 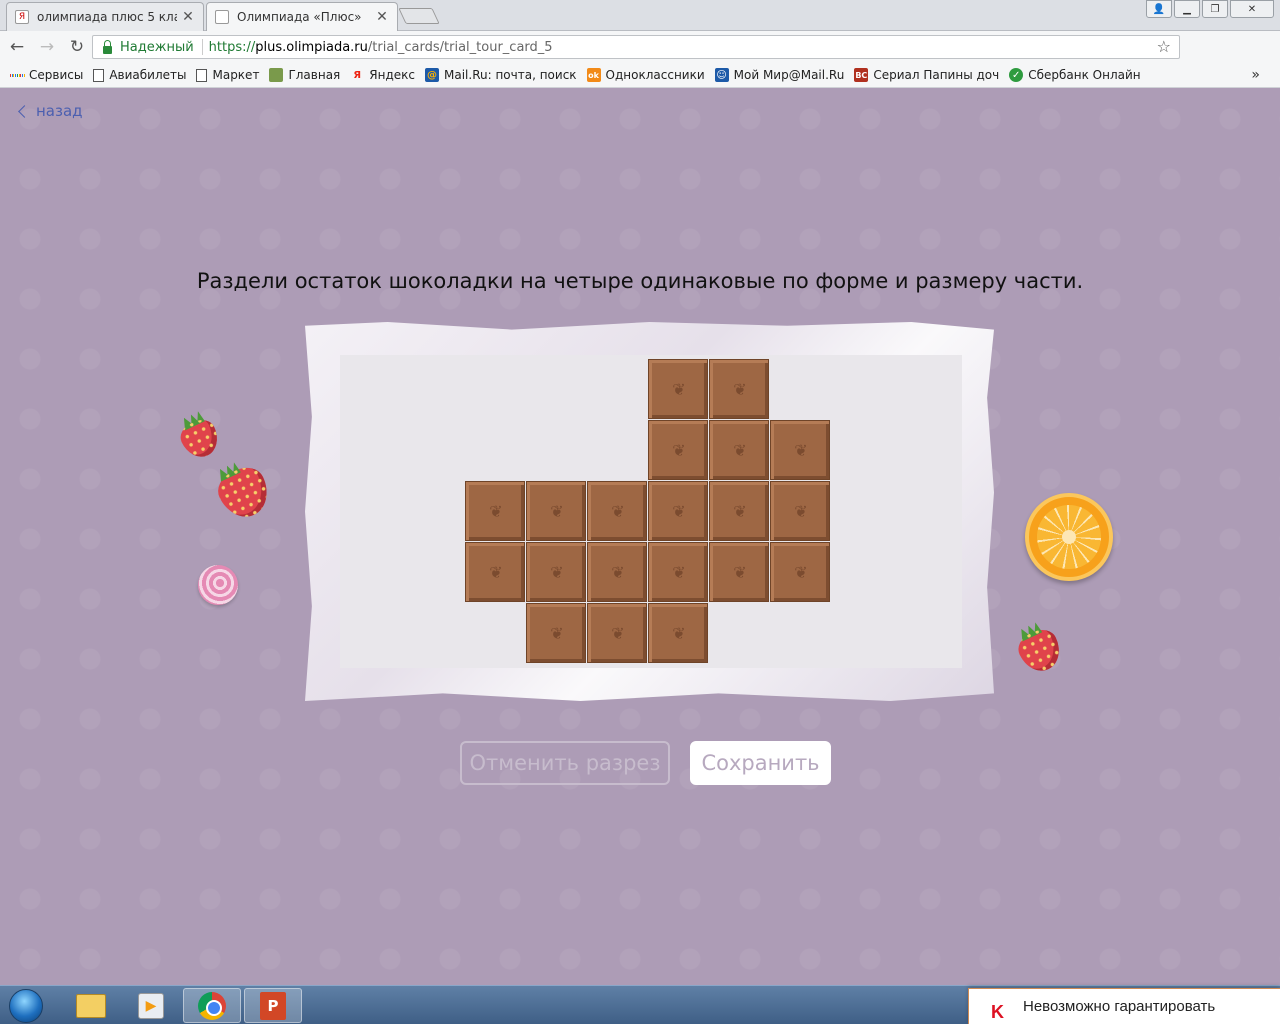 What do you see at coordinates (304, 75) in the screenshot?
I see `bookmark-glavnaya: Главная` at bounding box center [304, 75].